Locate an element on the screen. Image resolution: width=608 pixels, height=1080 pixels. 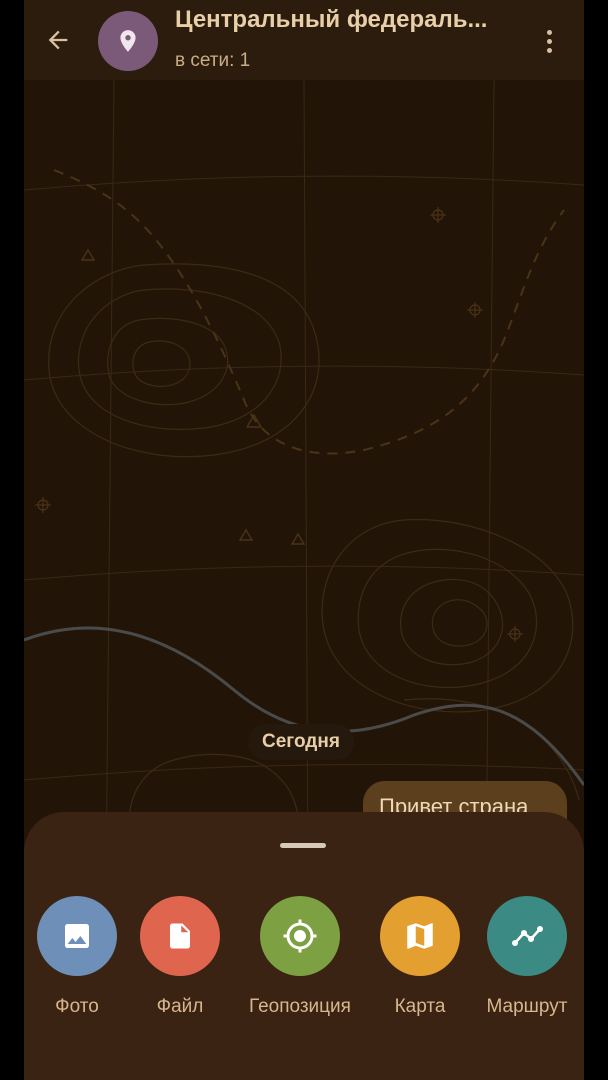
attach-file-button: Файл is located at coordinates (180, 957).